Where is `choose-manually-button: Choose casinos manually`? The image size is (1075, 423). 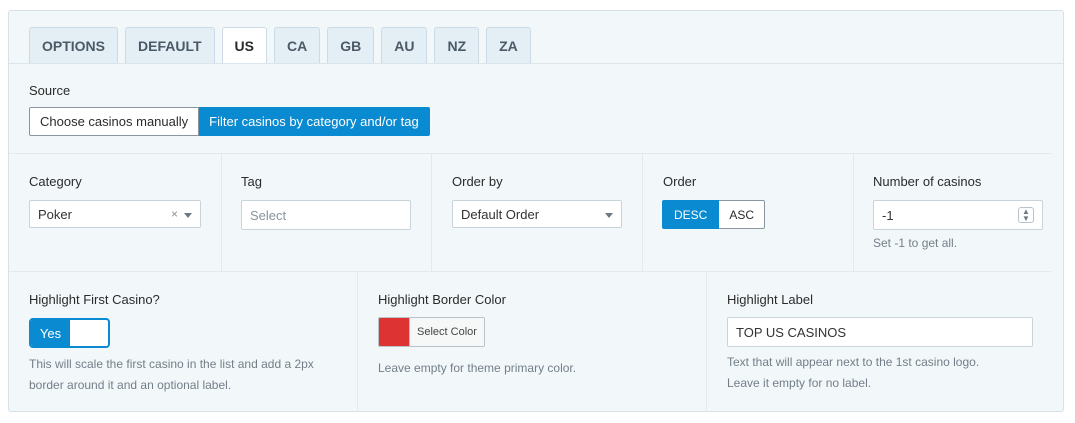
choose-manually-button: Choose casinos manually is located at coordinates (114, 121).